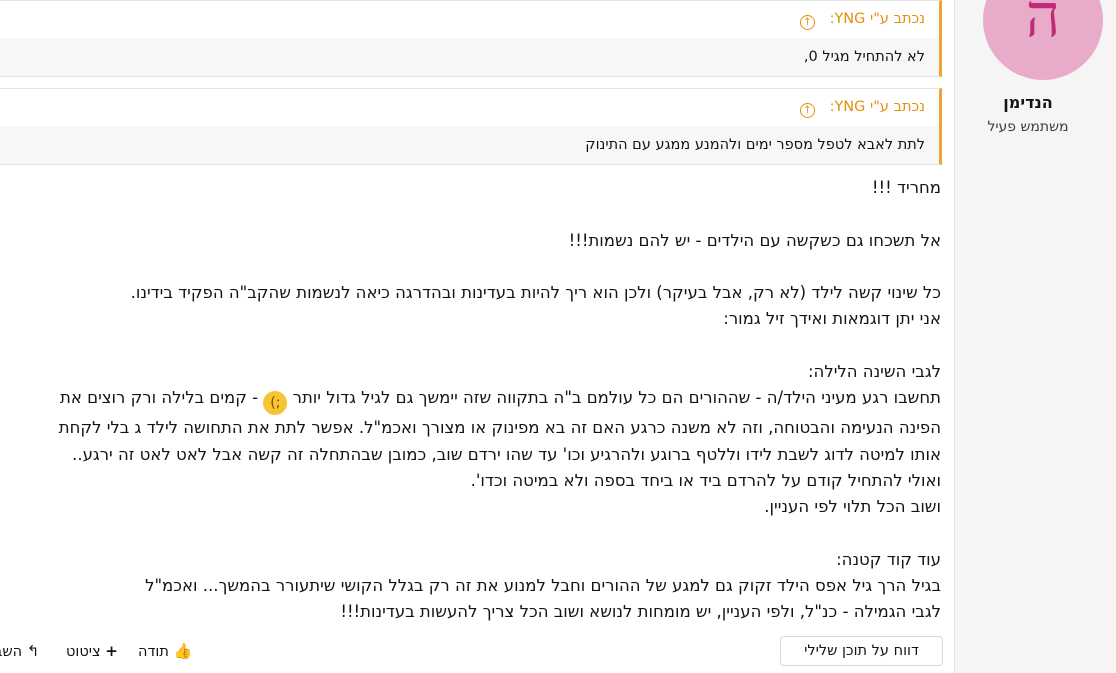 Image resolution: width=1116 pixels, height=673 pixels. What do you see at coordinates (1035, 336) in the screenshot?
I see `user-sidebar: ה הנדימן משתמש פעיל` at bounding box center [1035, 336].